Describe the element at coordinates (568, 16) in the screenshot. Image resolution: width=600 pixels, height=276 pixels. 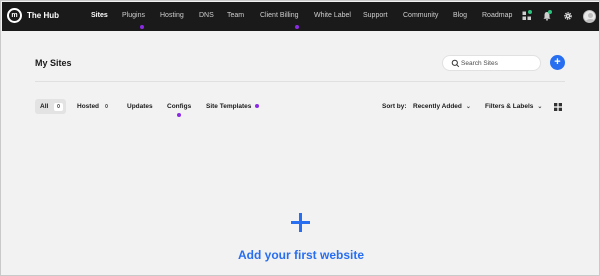
I see `gear-icon` at that location.